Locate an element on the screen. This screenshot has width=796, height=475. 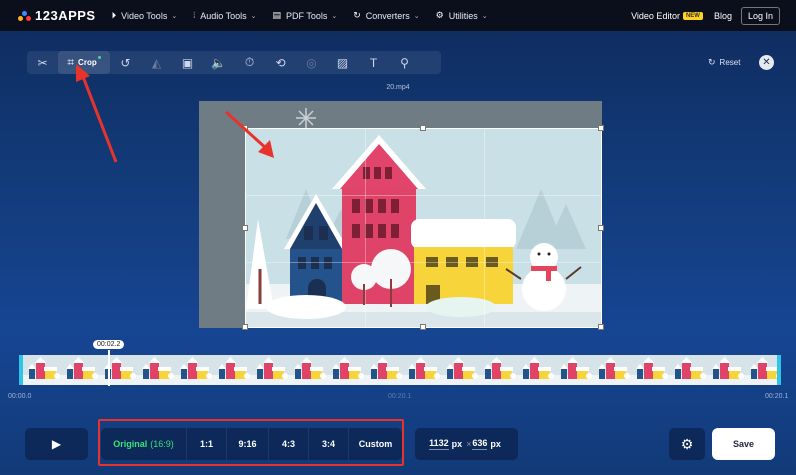
remove-logo-tool-button: ⚲ is located at coordinates (404, 62).